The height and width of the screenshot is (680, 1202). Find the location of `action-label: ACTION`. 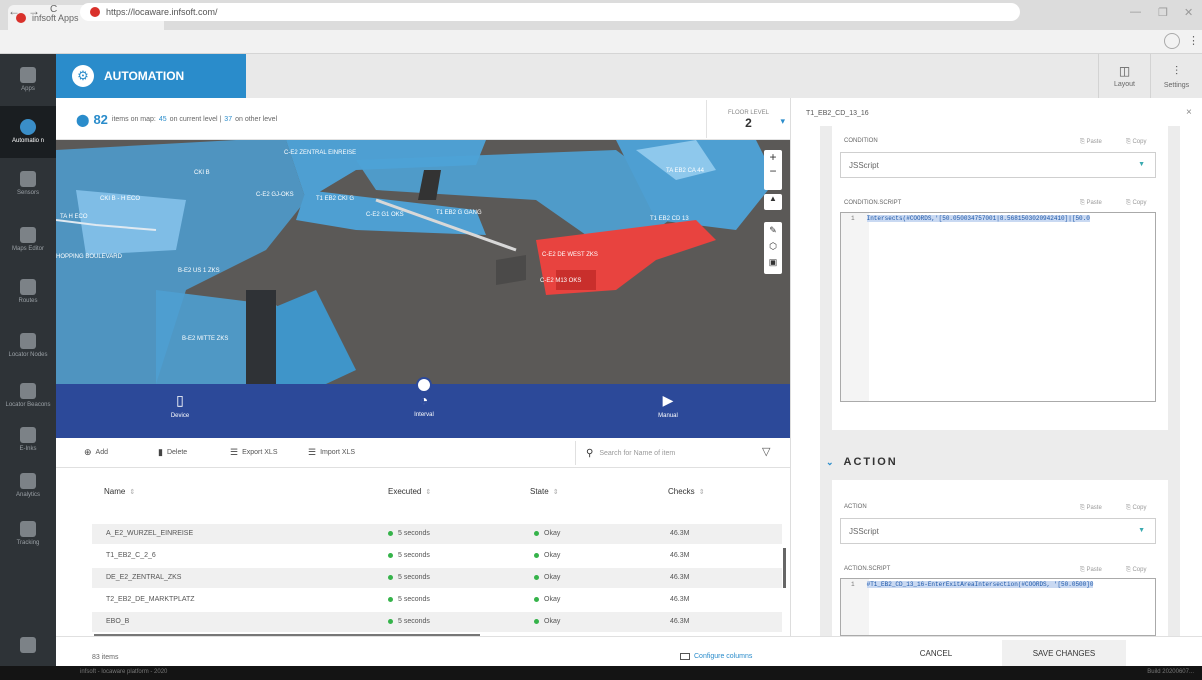

action-label: ACTION is located at coordinates (855, 507).